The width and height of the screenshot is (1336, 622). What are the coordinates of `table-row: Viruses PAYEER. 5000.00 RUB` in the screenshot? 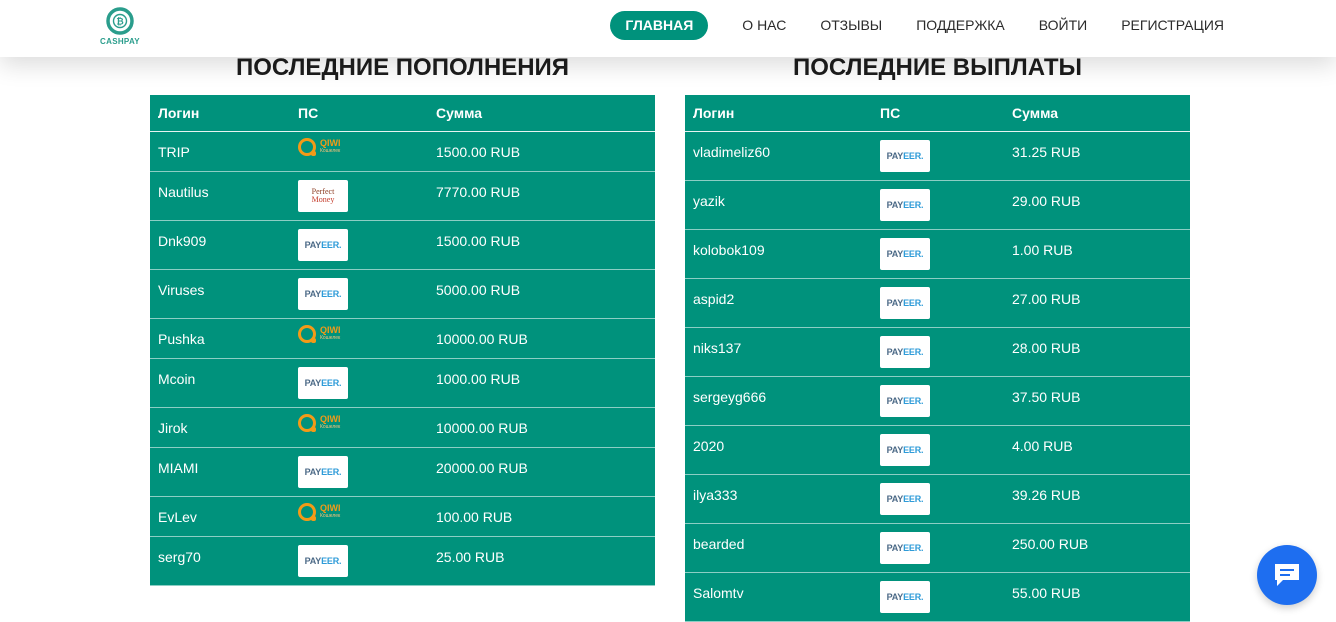 It's located at (402, 294).